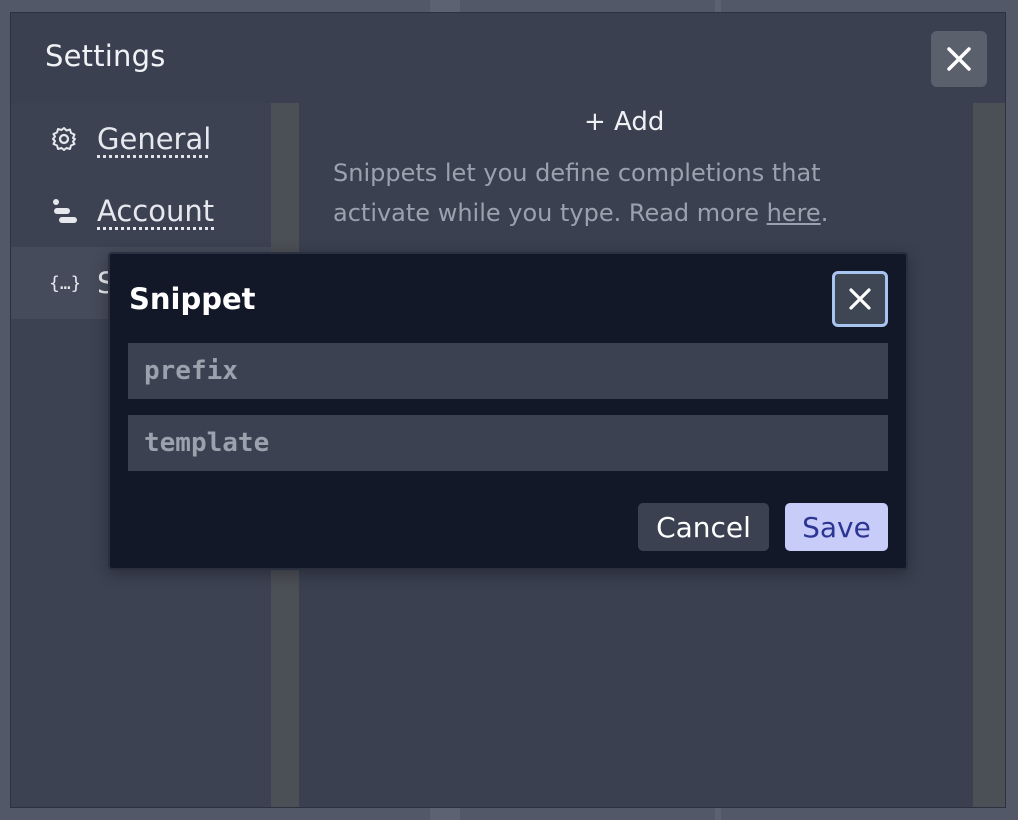 Image resolution: width=1018 pixels, height=820 pixels. I want to click on sidebar-item-general: General, so click(141, 139).